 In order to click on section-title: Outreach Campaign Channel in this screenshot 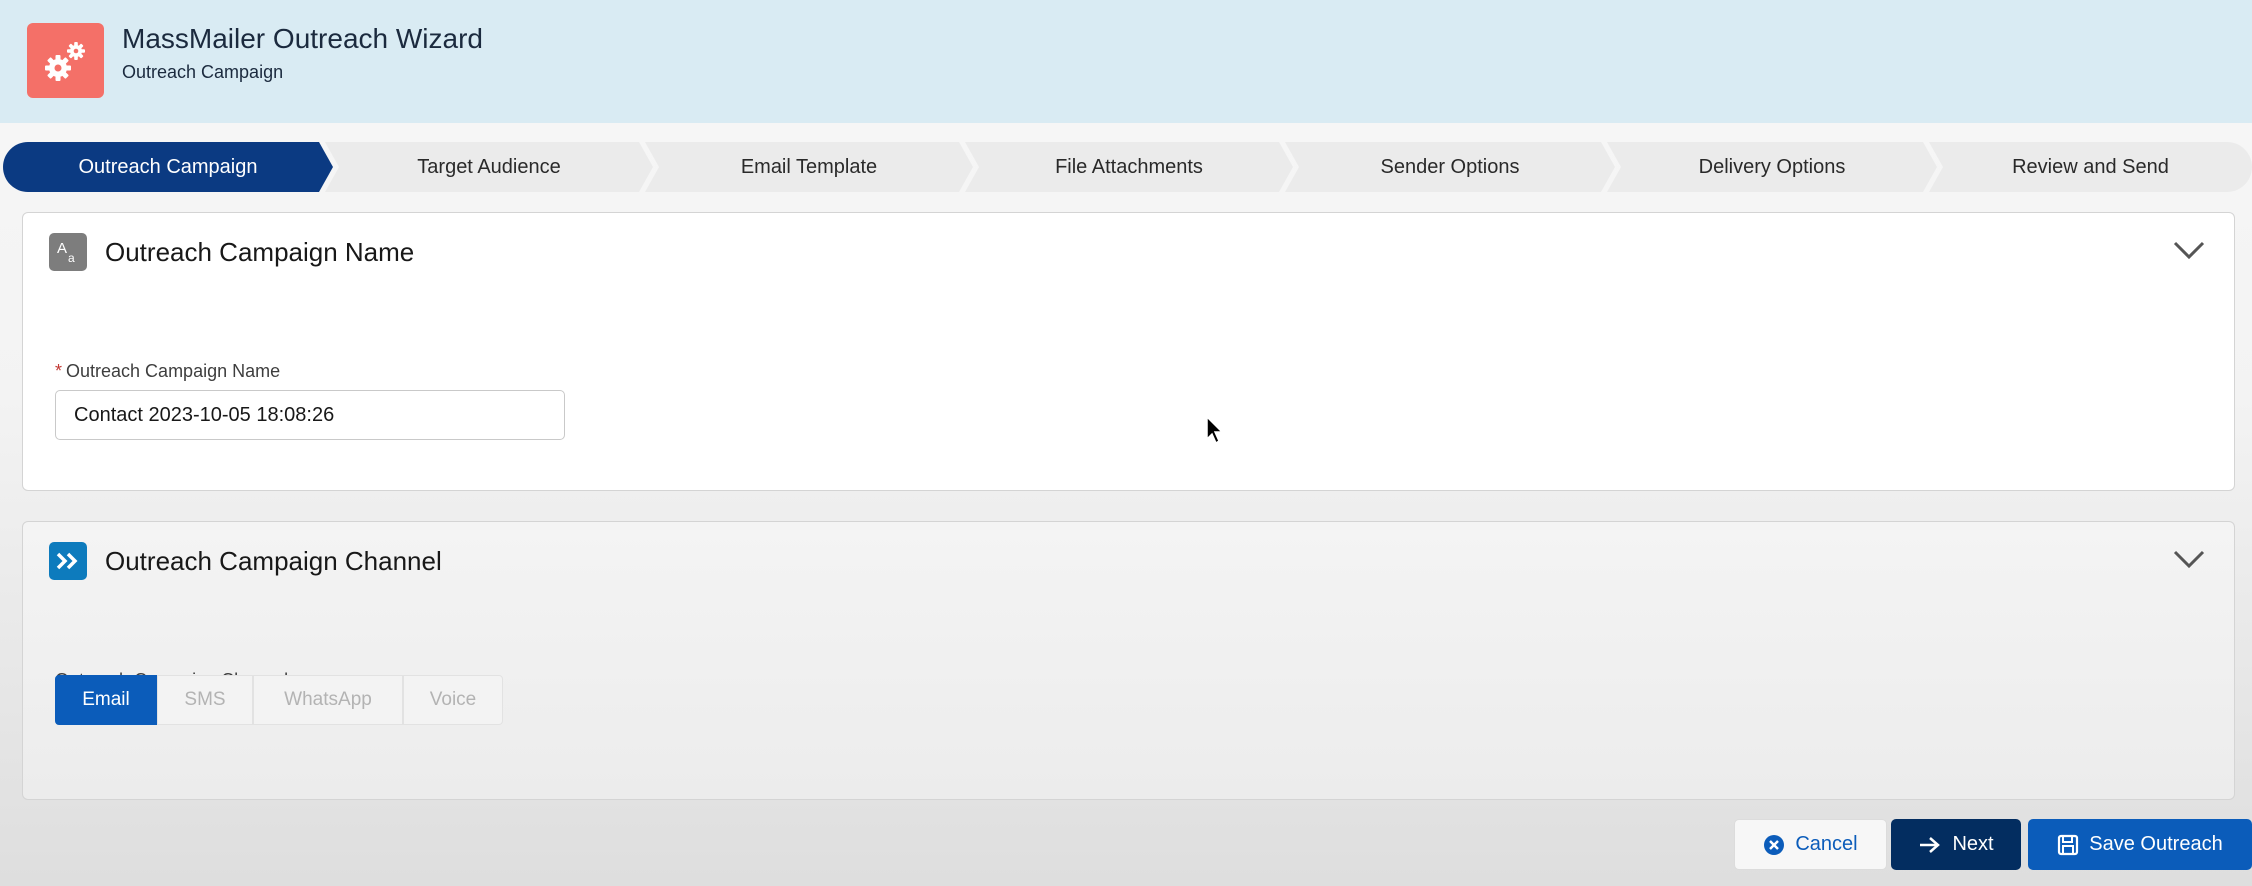, I will do `click(273, 561)`.